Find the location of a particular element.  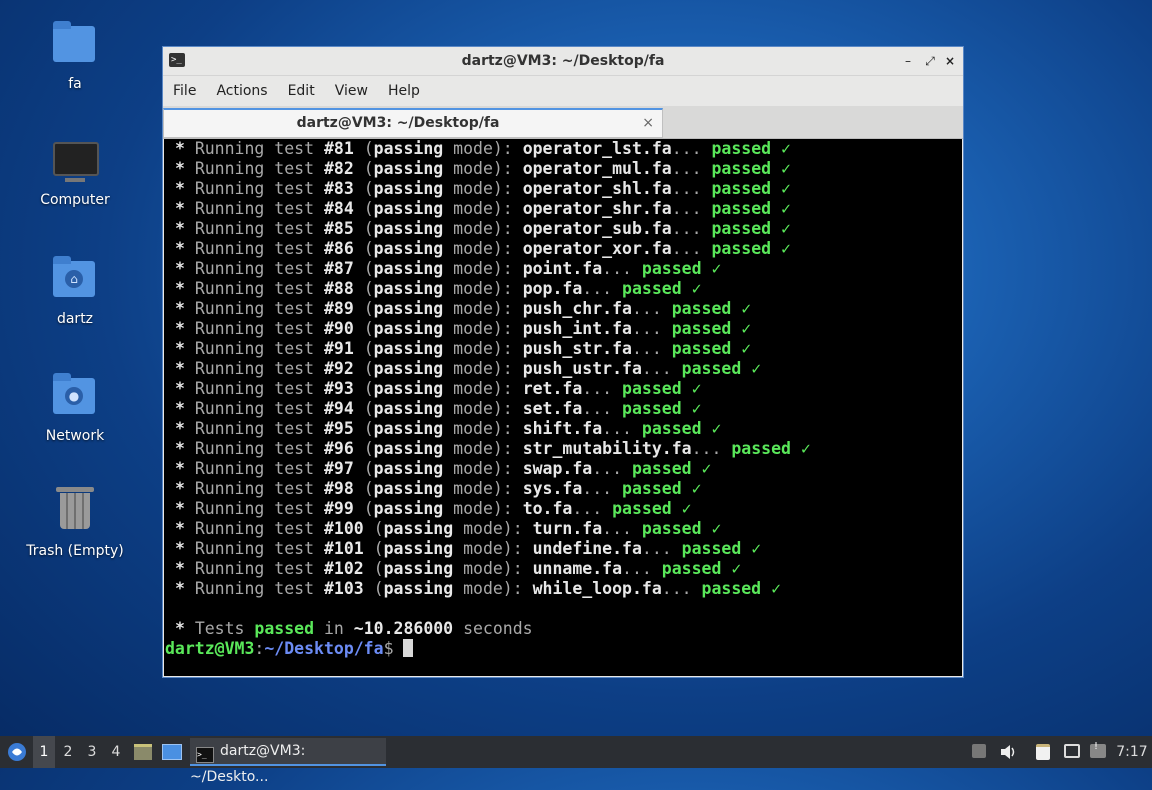

tab-bar: dartz@VM3: ~/Desktop/fa × is located at coordinates (563, 122).